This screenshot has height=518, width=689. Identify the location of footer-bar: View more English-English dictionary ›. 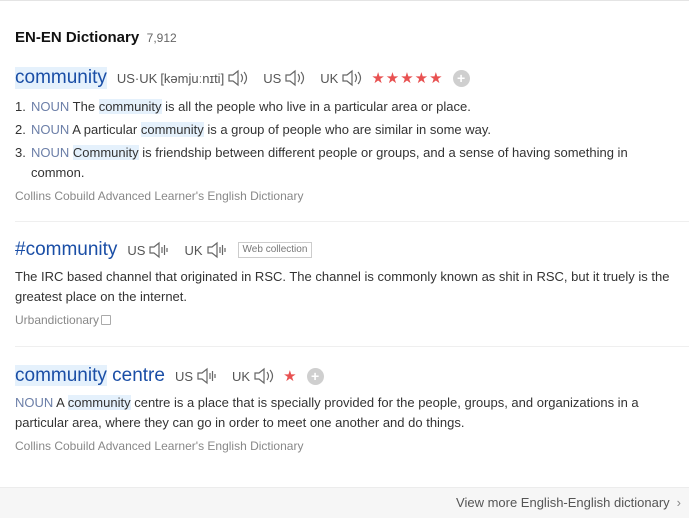
(344, 502).